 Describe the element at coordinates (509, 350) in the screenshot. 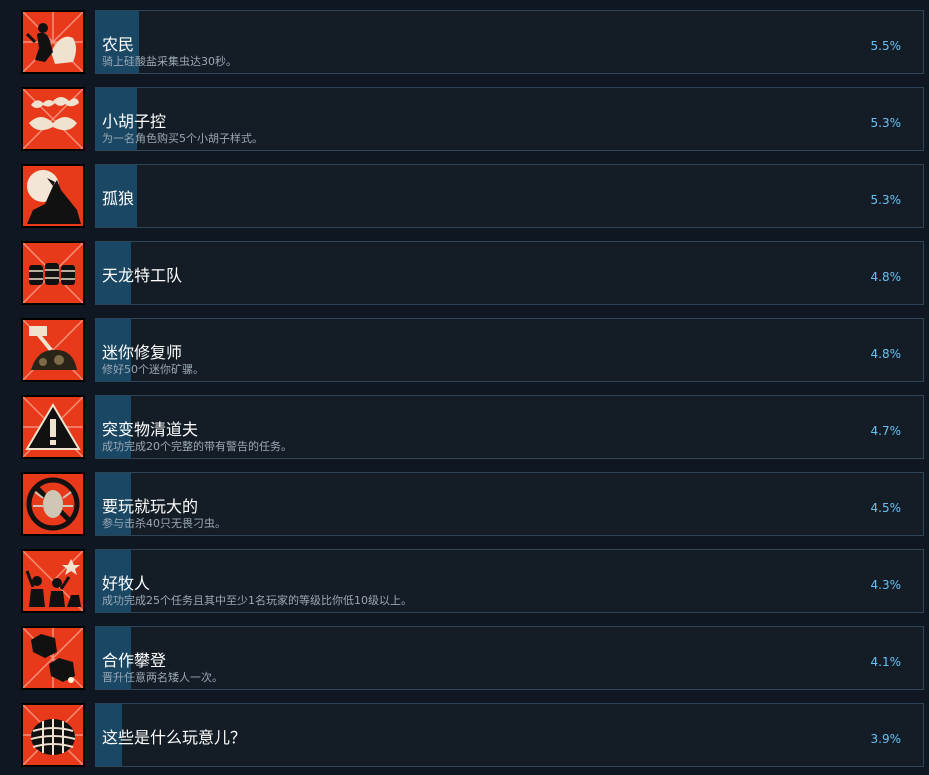

I see `achievement-panel: 迷你修复师 修好50个迷你矿骡。 4.8%` at that location.